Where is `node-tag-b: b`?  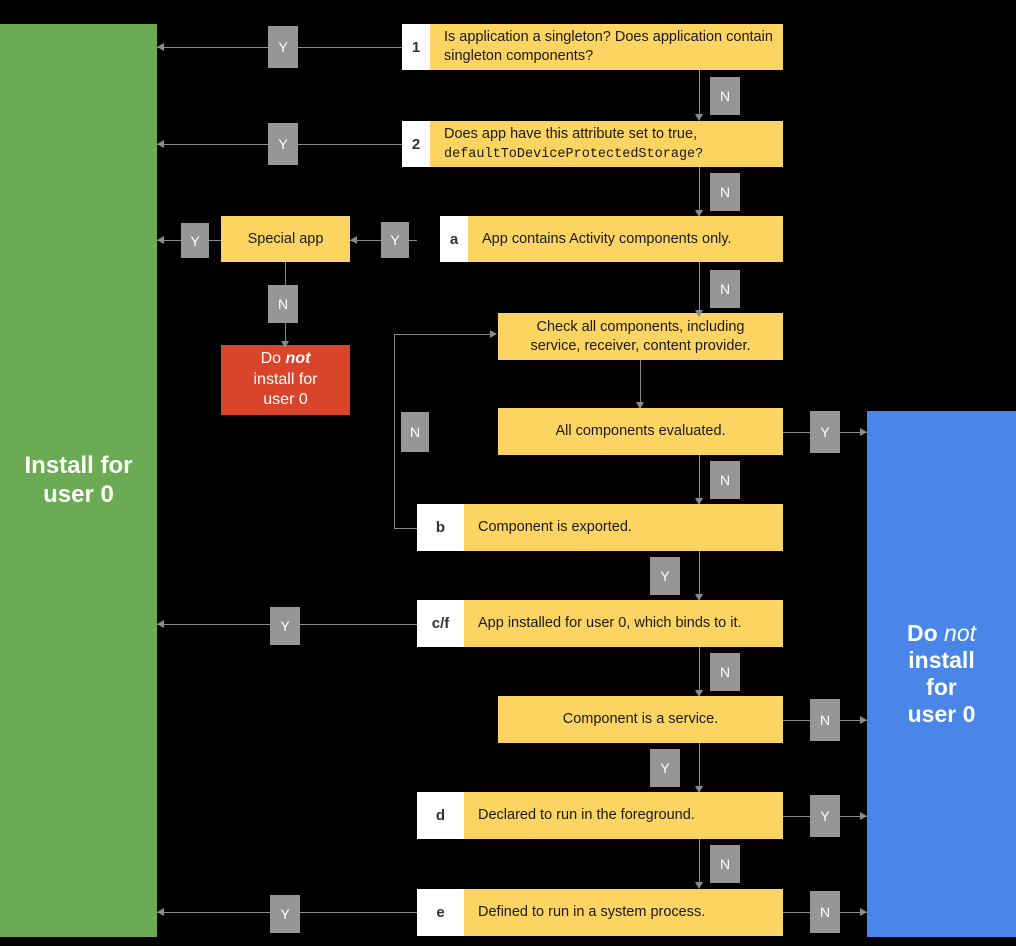
node-tag-b: b is located at coordinates (440, 527).